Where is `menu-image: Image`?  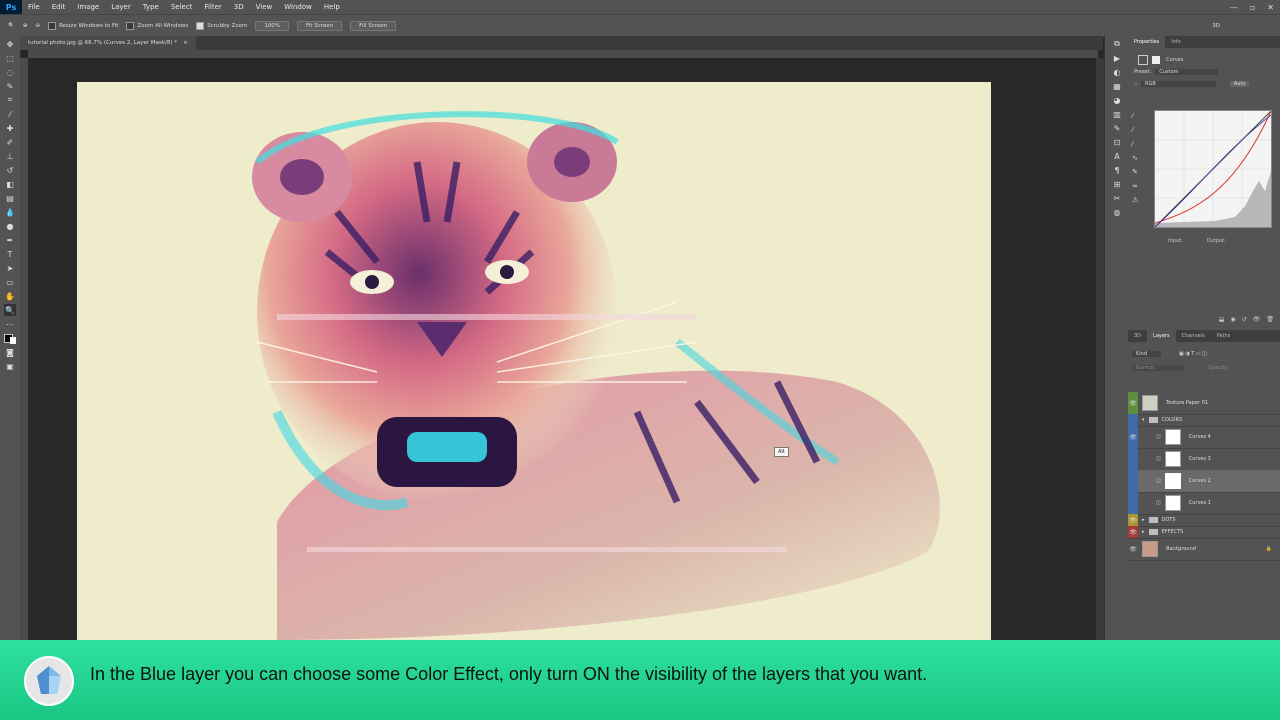
menu-image: Image is located at coordinates (88, 7).